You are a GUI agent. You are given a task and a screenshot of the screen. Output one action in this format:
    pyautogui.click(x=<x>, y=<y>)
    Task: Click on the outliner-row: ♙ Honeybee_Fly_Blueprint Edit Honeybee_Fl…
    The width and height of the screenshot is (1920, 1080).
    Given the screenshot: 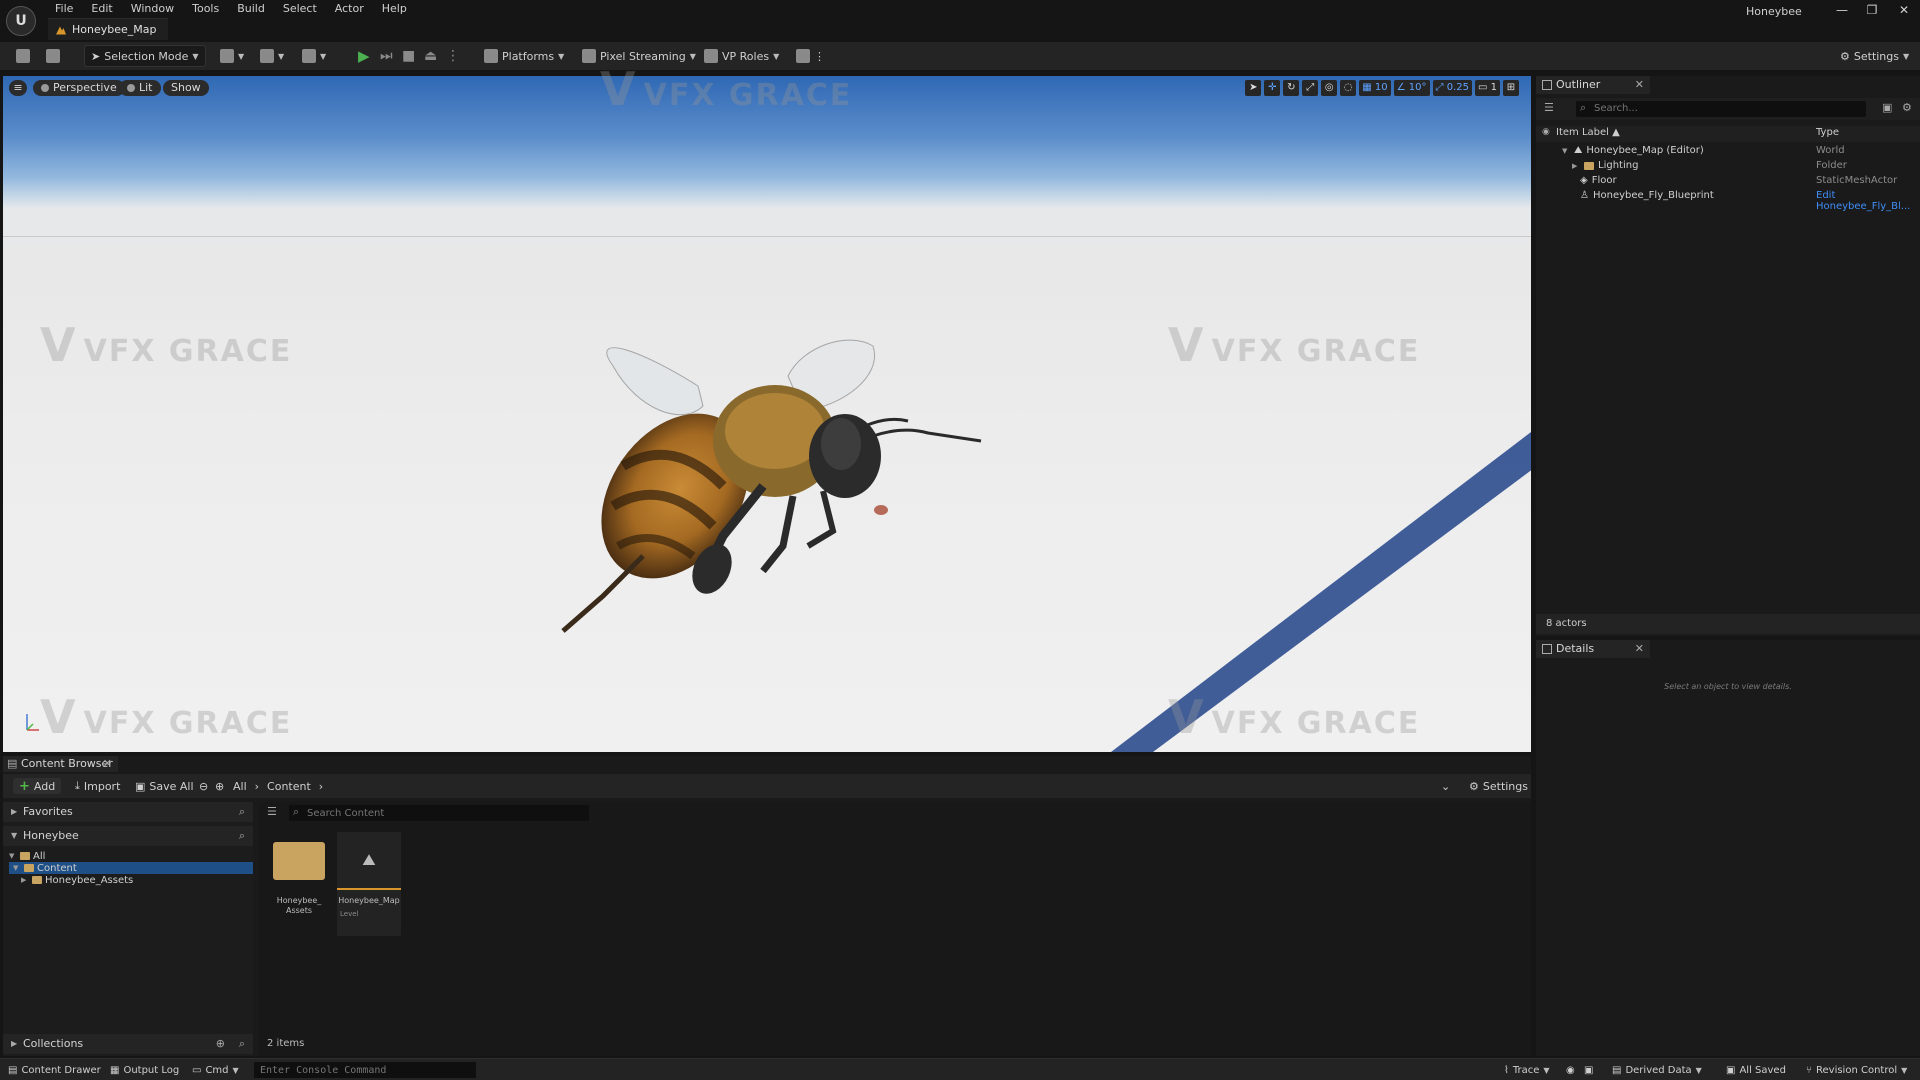 What is the action you would take?
    pyautogui.click(x=1728, y=200)
    